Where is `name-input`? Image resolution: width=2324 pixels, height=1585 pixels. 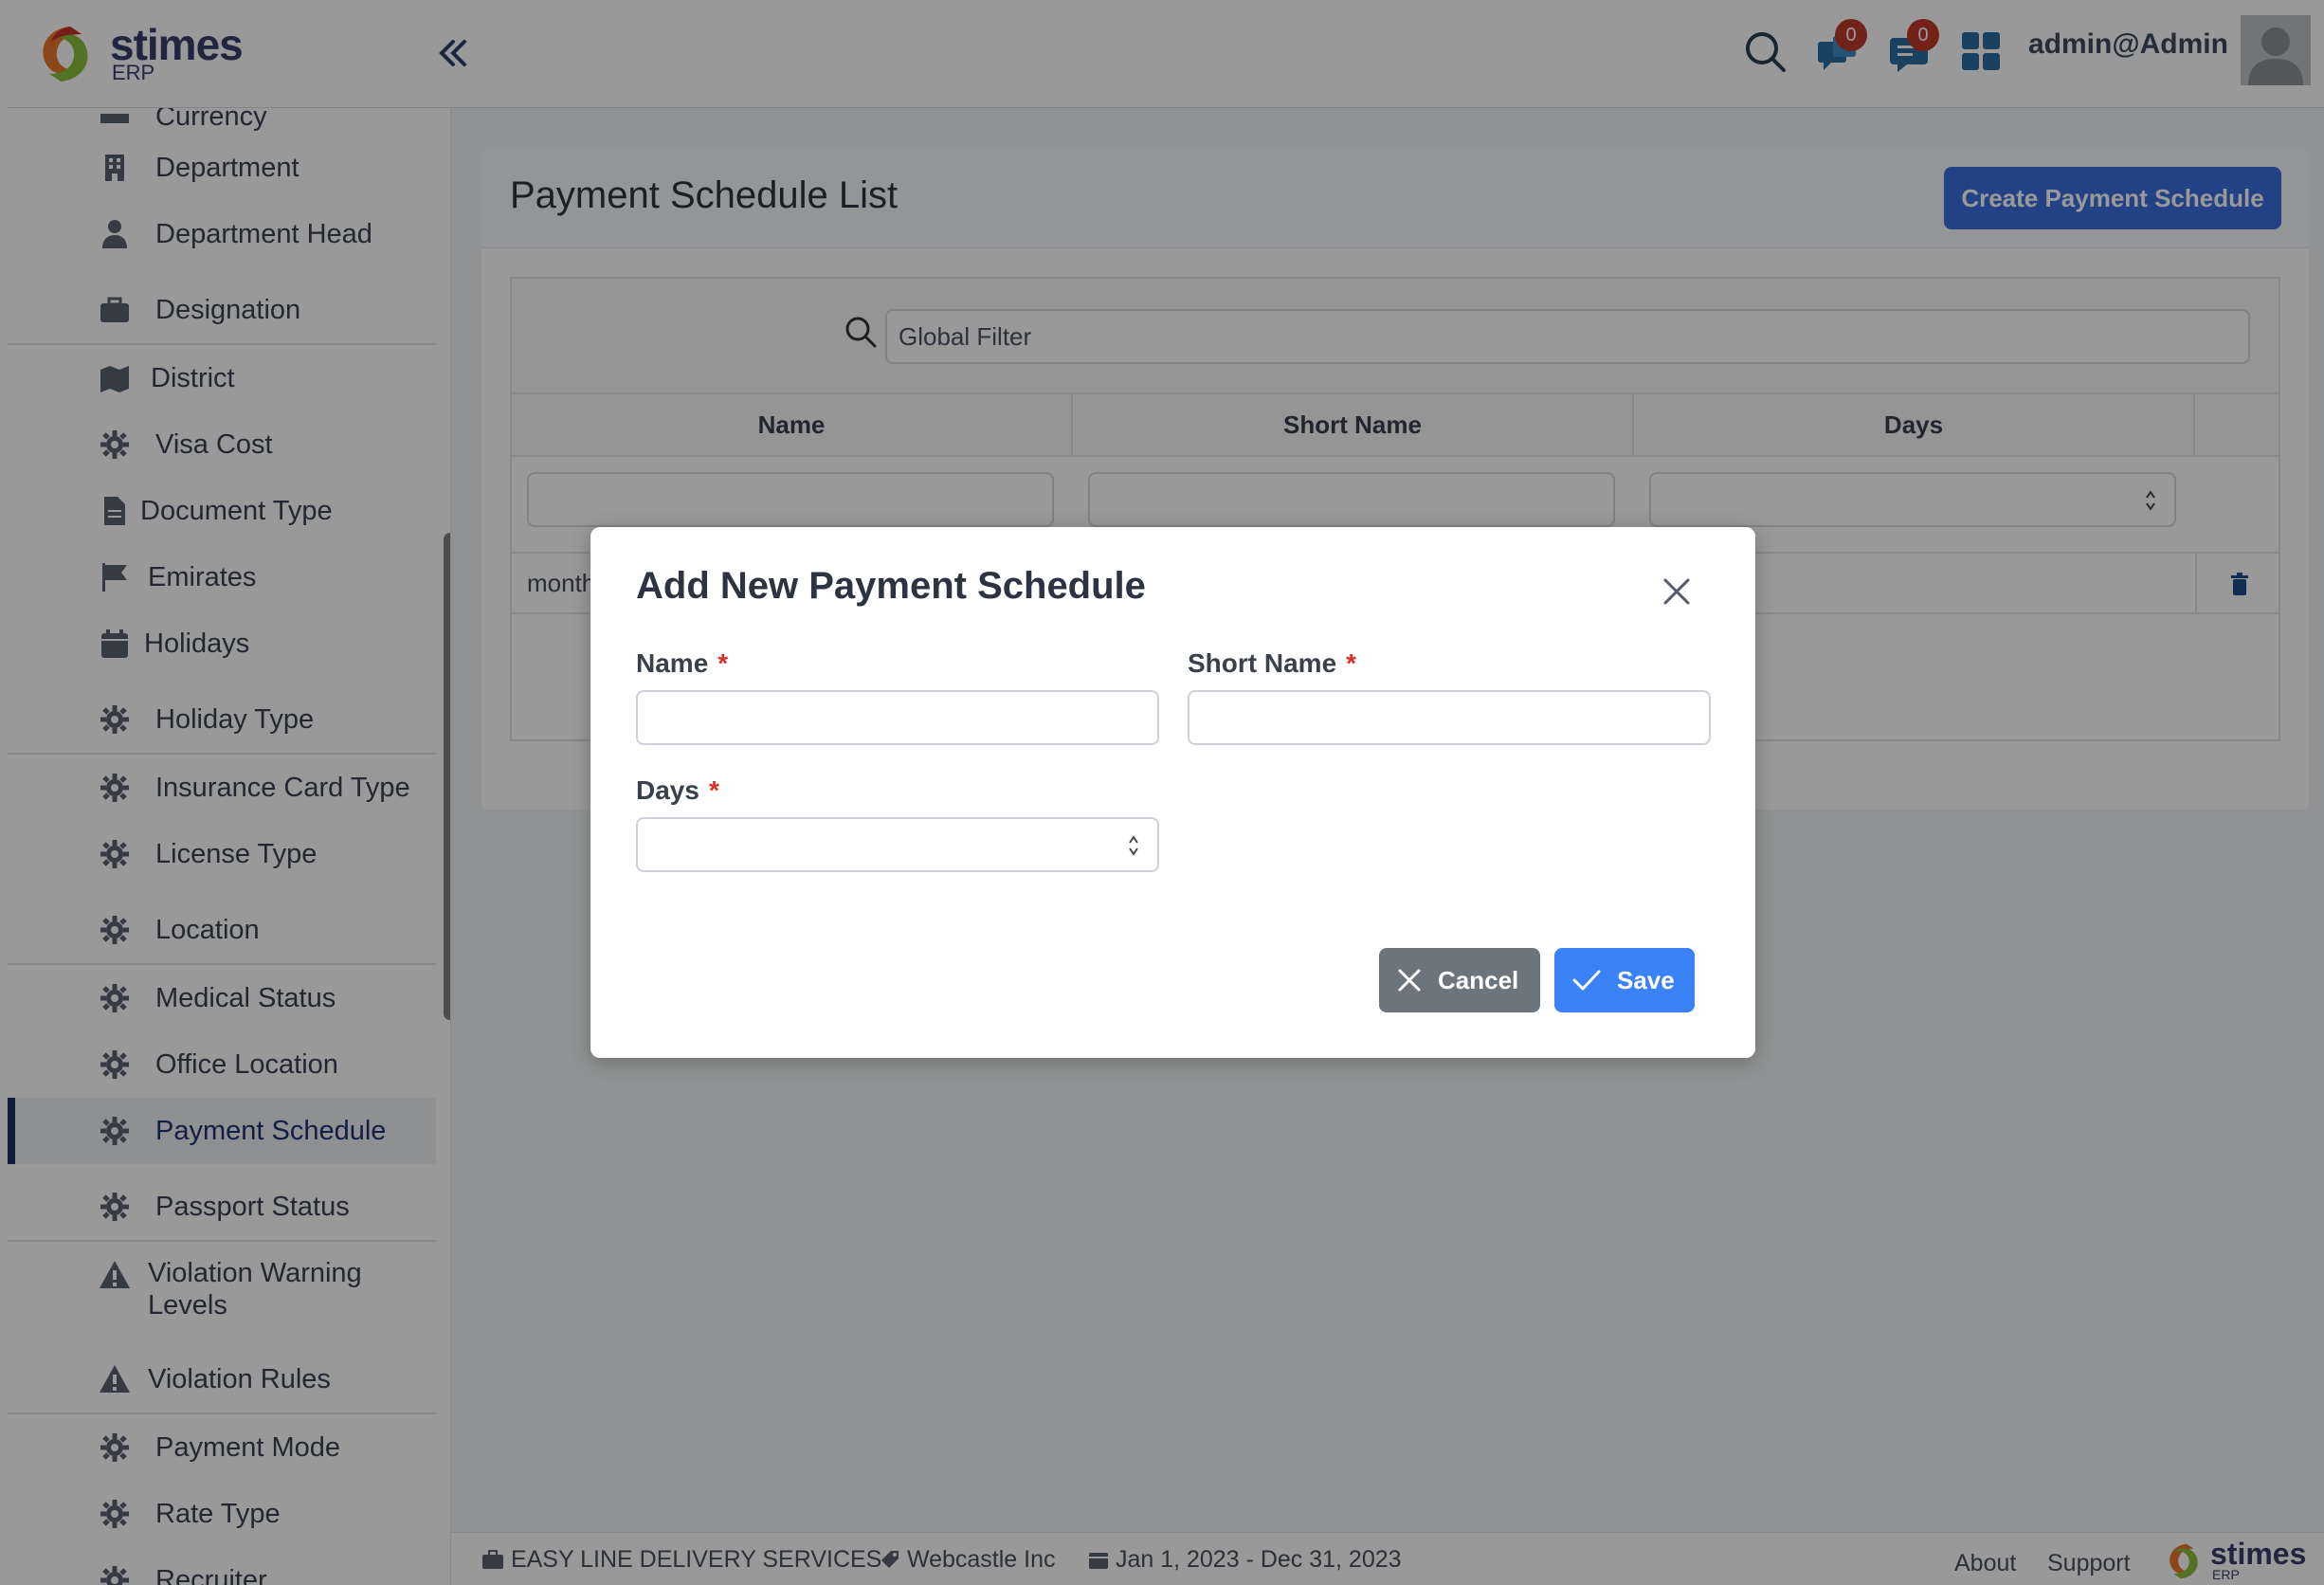 name-input is located at coordinates (898, 717).